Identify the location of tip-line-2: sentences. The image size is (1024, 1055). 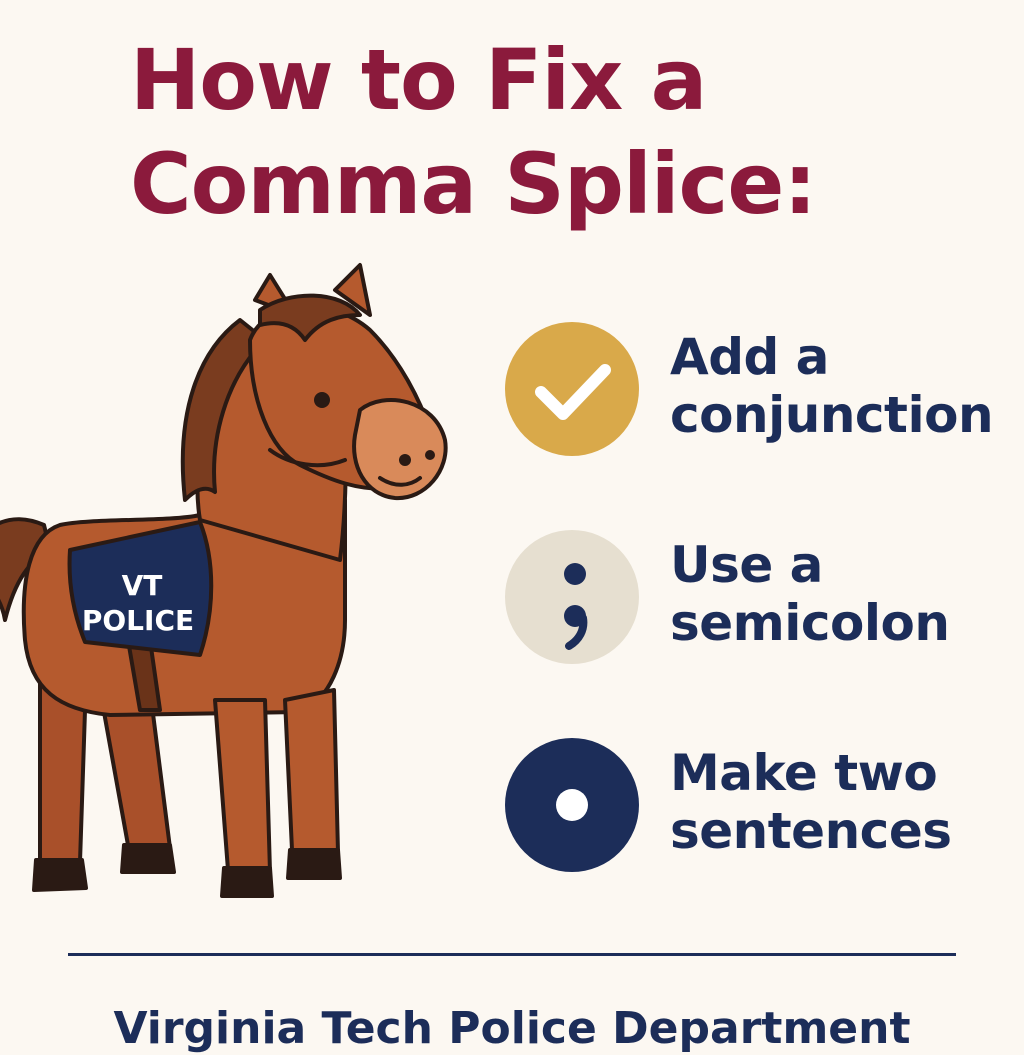
(811, 831).